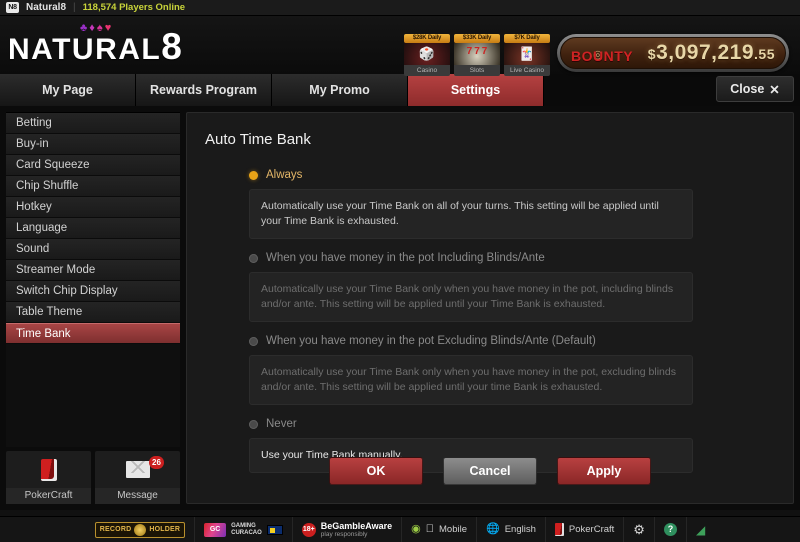  I want to click on bounty-jackpot-display: ◎ BOUNTY $3,097,219.55, so click(673, 53).